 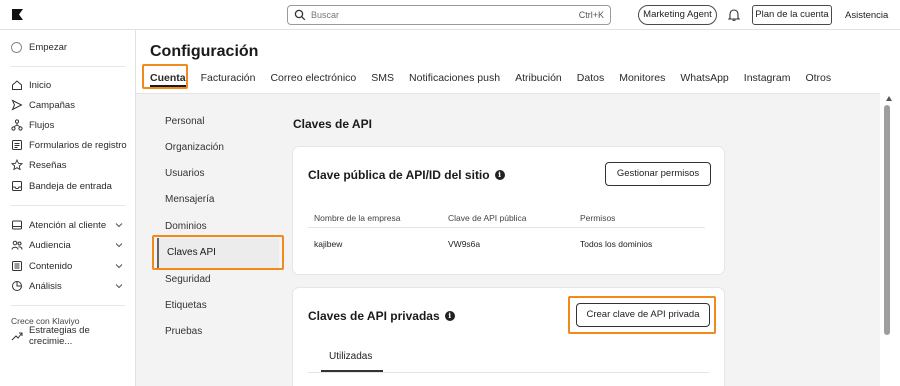 I want to click on sidebar-item-label: Reseñas, so click(x=48, y=165).